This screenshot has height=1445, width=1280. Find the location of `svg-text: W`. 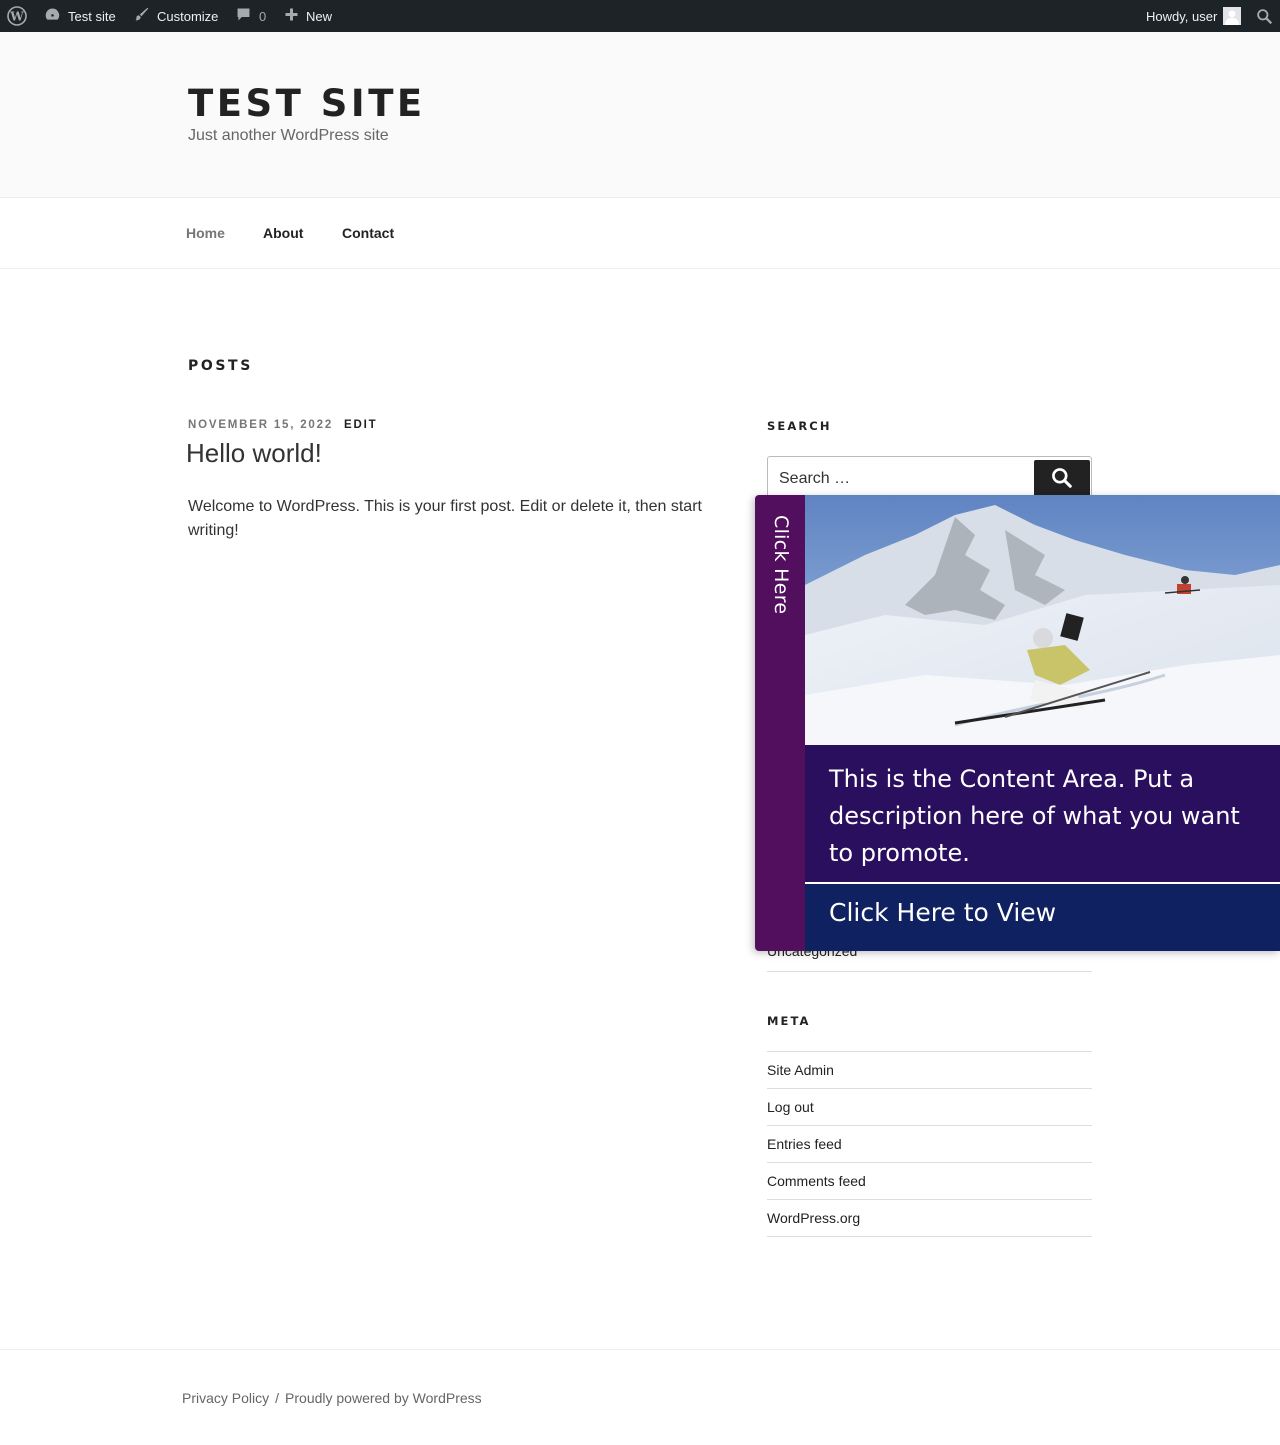

svg-text: W is located at coordinates (16, 17).